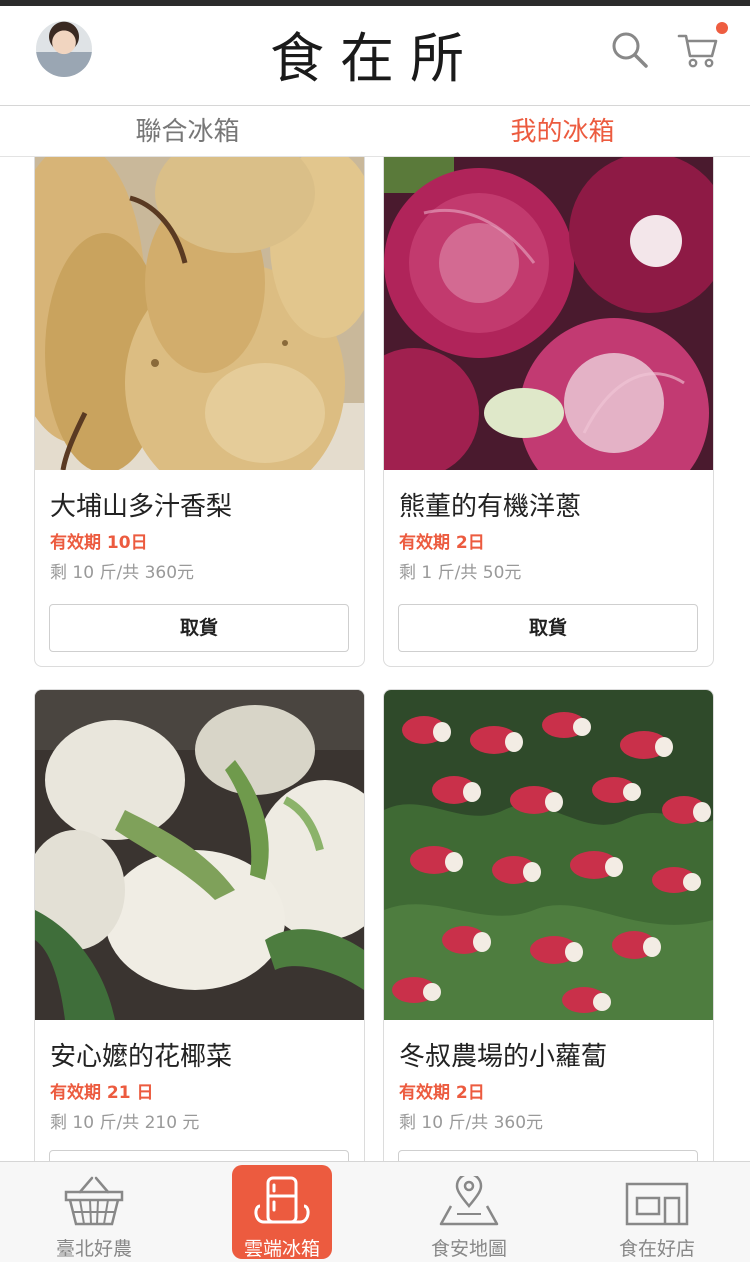  I want to click on product-stock: 剩 10 斤/共 210 元, so click(125, 1123).